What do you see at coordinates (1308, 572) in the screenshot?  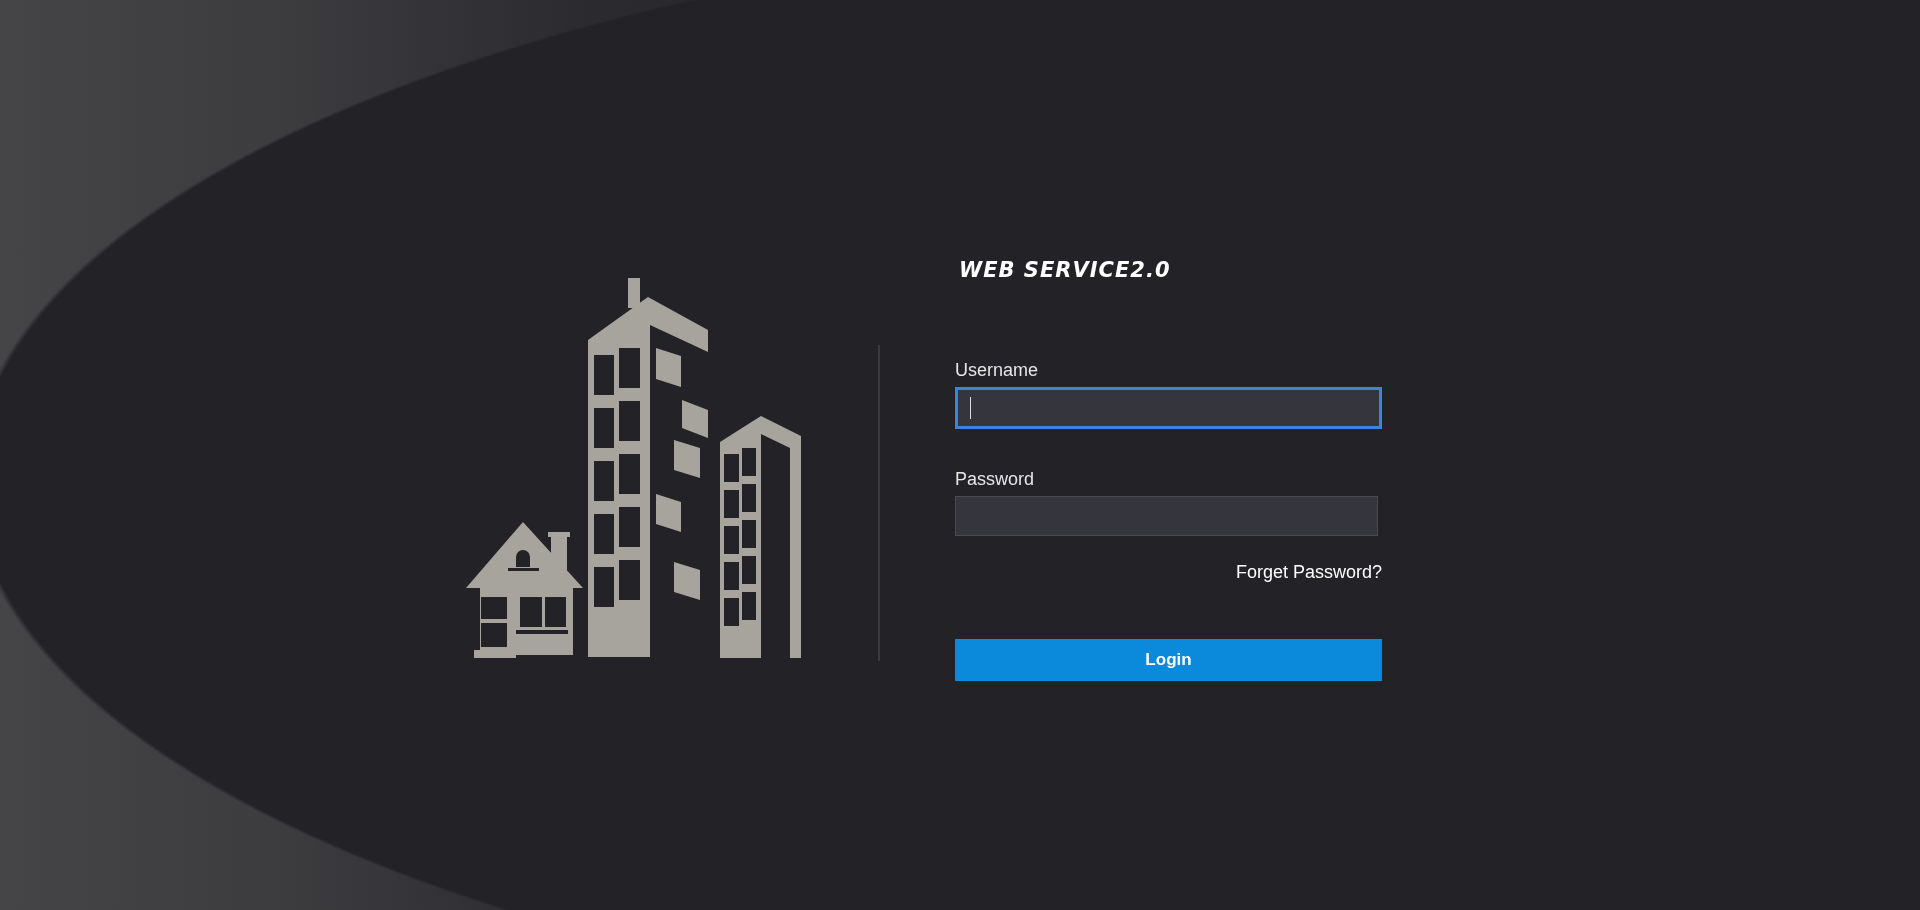 I see `forgot-password-link: Forget Password?` at bounding box center [1308, 572].